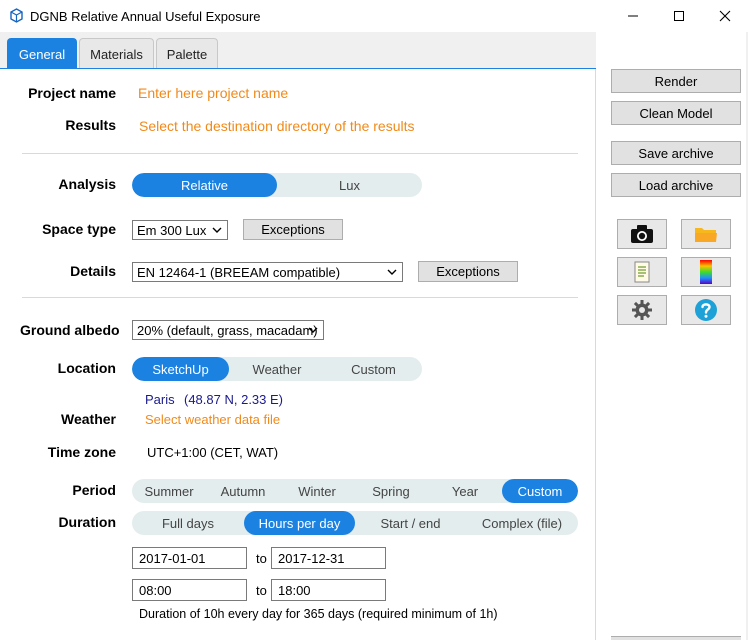  What do you see at coordinates (160, 399) in the screenshot?
I see `location-city: Paris` at bounding box center [160, 399].